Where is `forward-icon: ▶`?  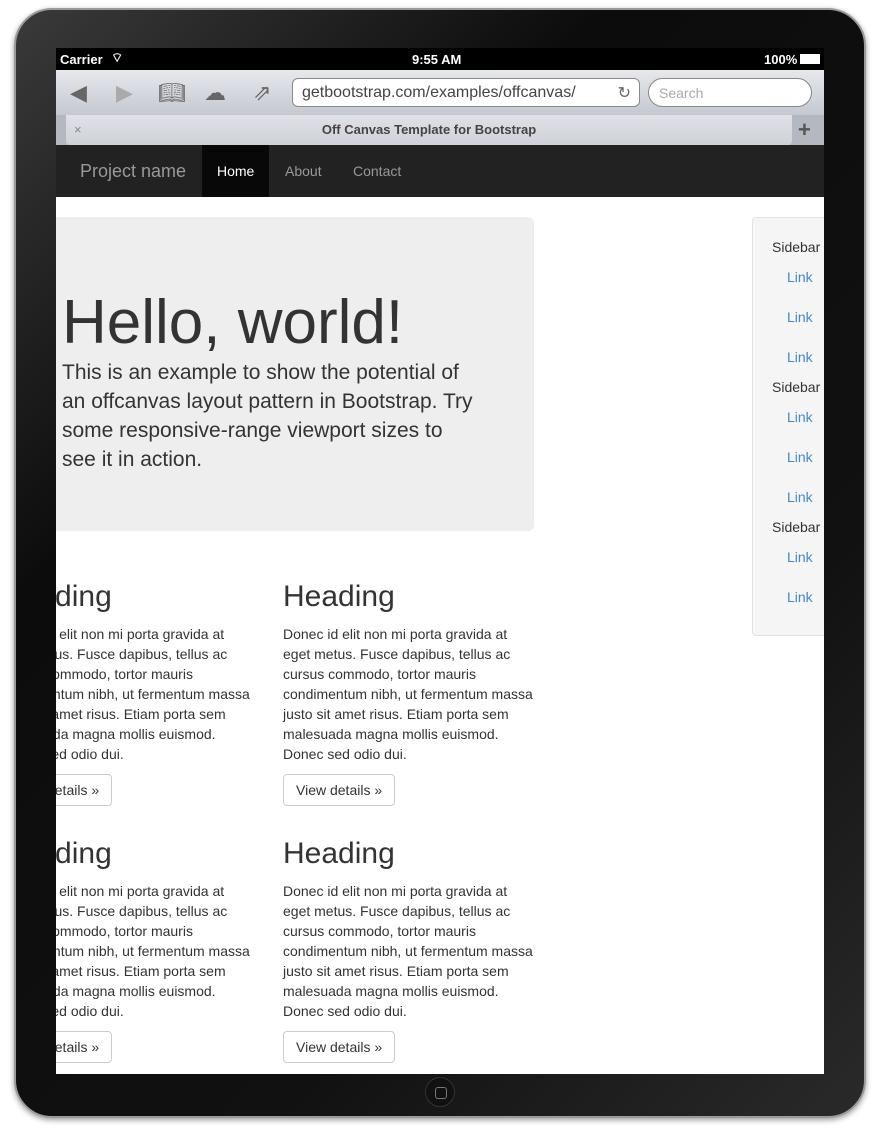 forward-icon: ▶ is located at coordinates (124, 93).